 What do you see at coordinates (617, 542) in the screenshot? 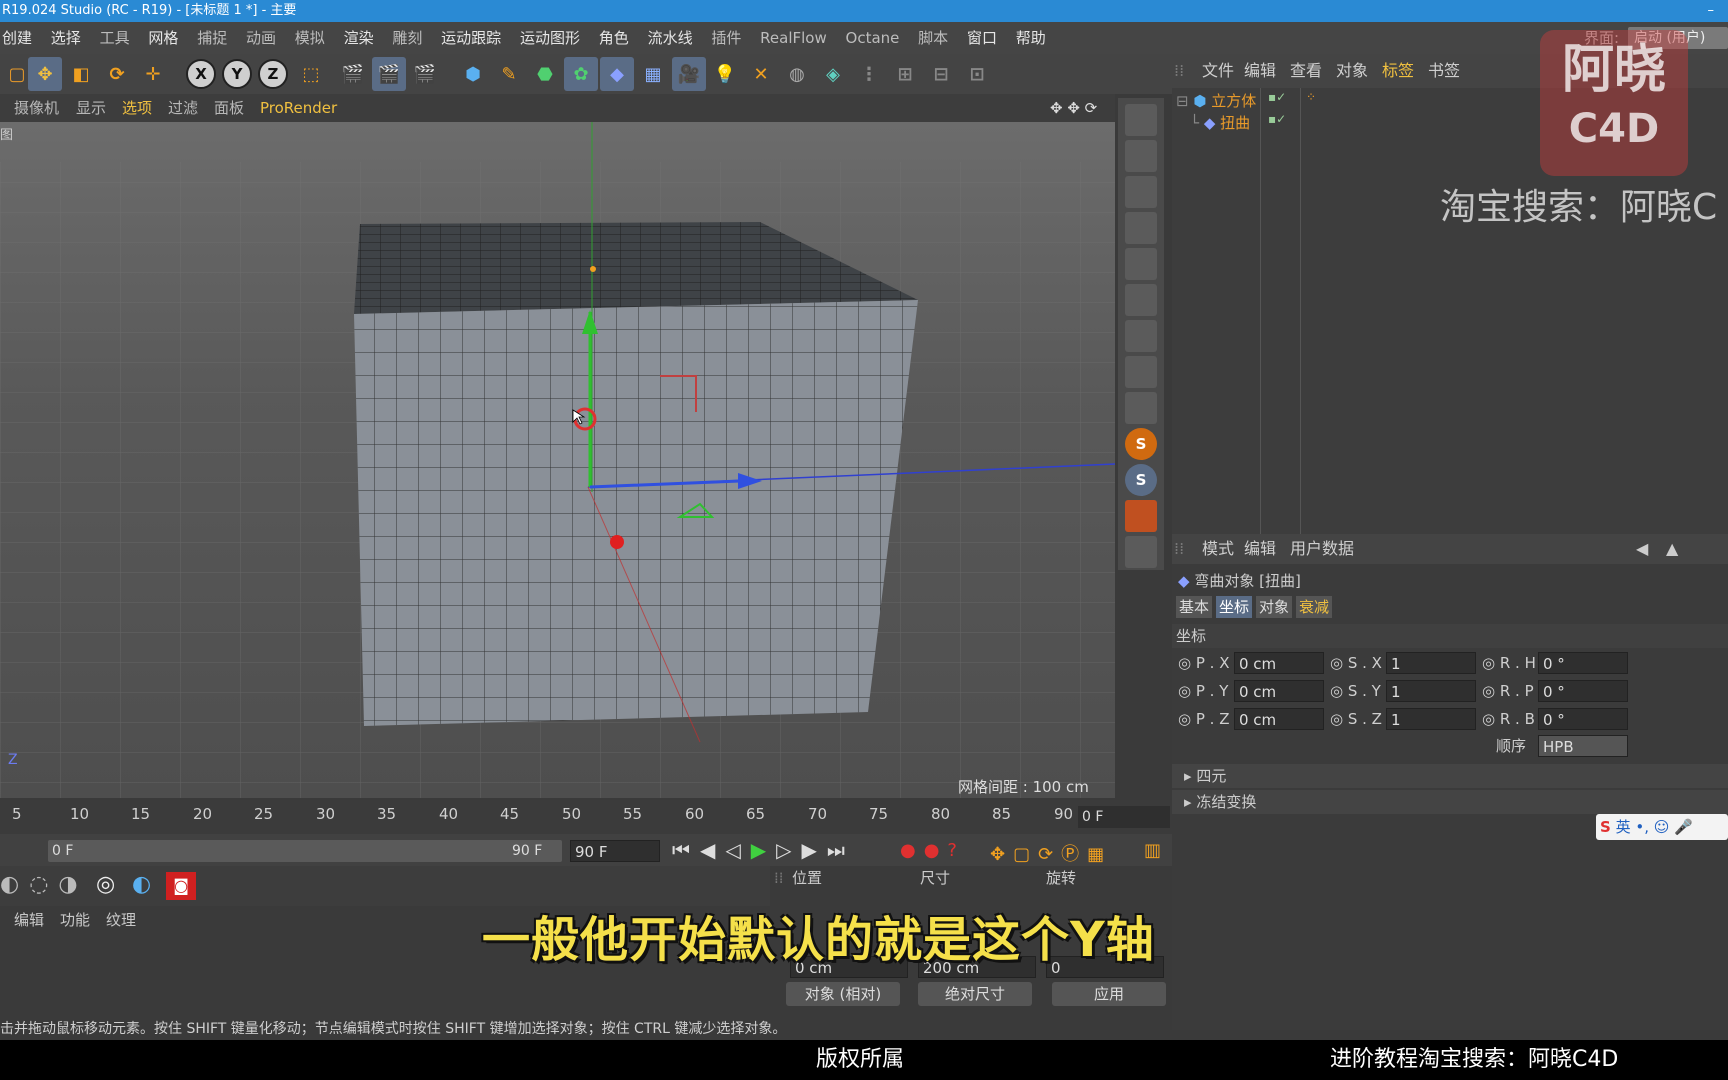
I see `z-axis-handle` at bounding box center [617, 542].